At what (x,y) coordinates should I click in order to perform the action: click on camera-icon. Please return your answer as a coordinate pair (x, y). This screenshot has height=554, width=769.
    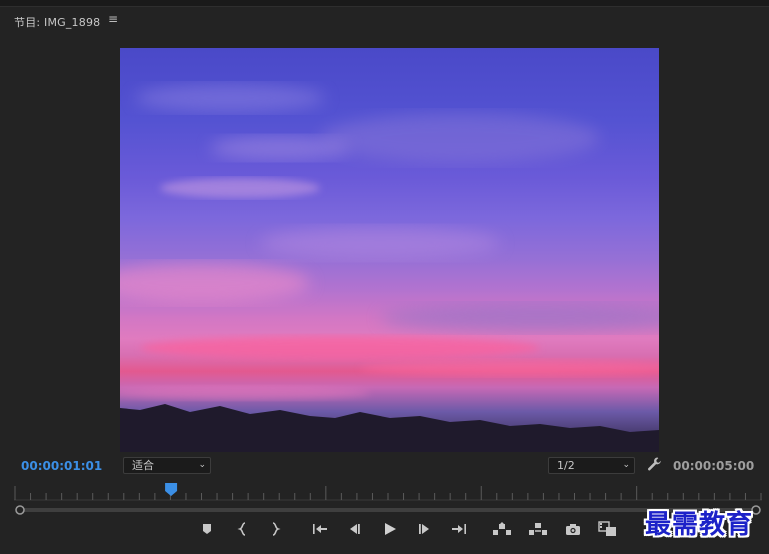
    Looking at the image, I should click on (573, 529).